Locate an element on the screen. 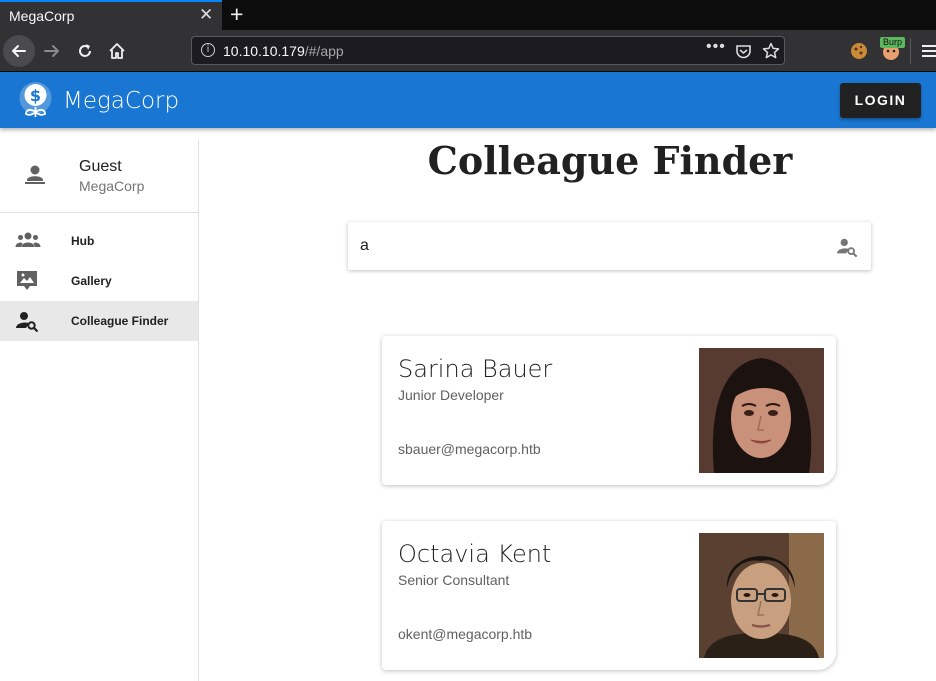 This screenshot has height=681, width=936. woman-portrait-image is located at coordinates (761, 410).